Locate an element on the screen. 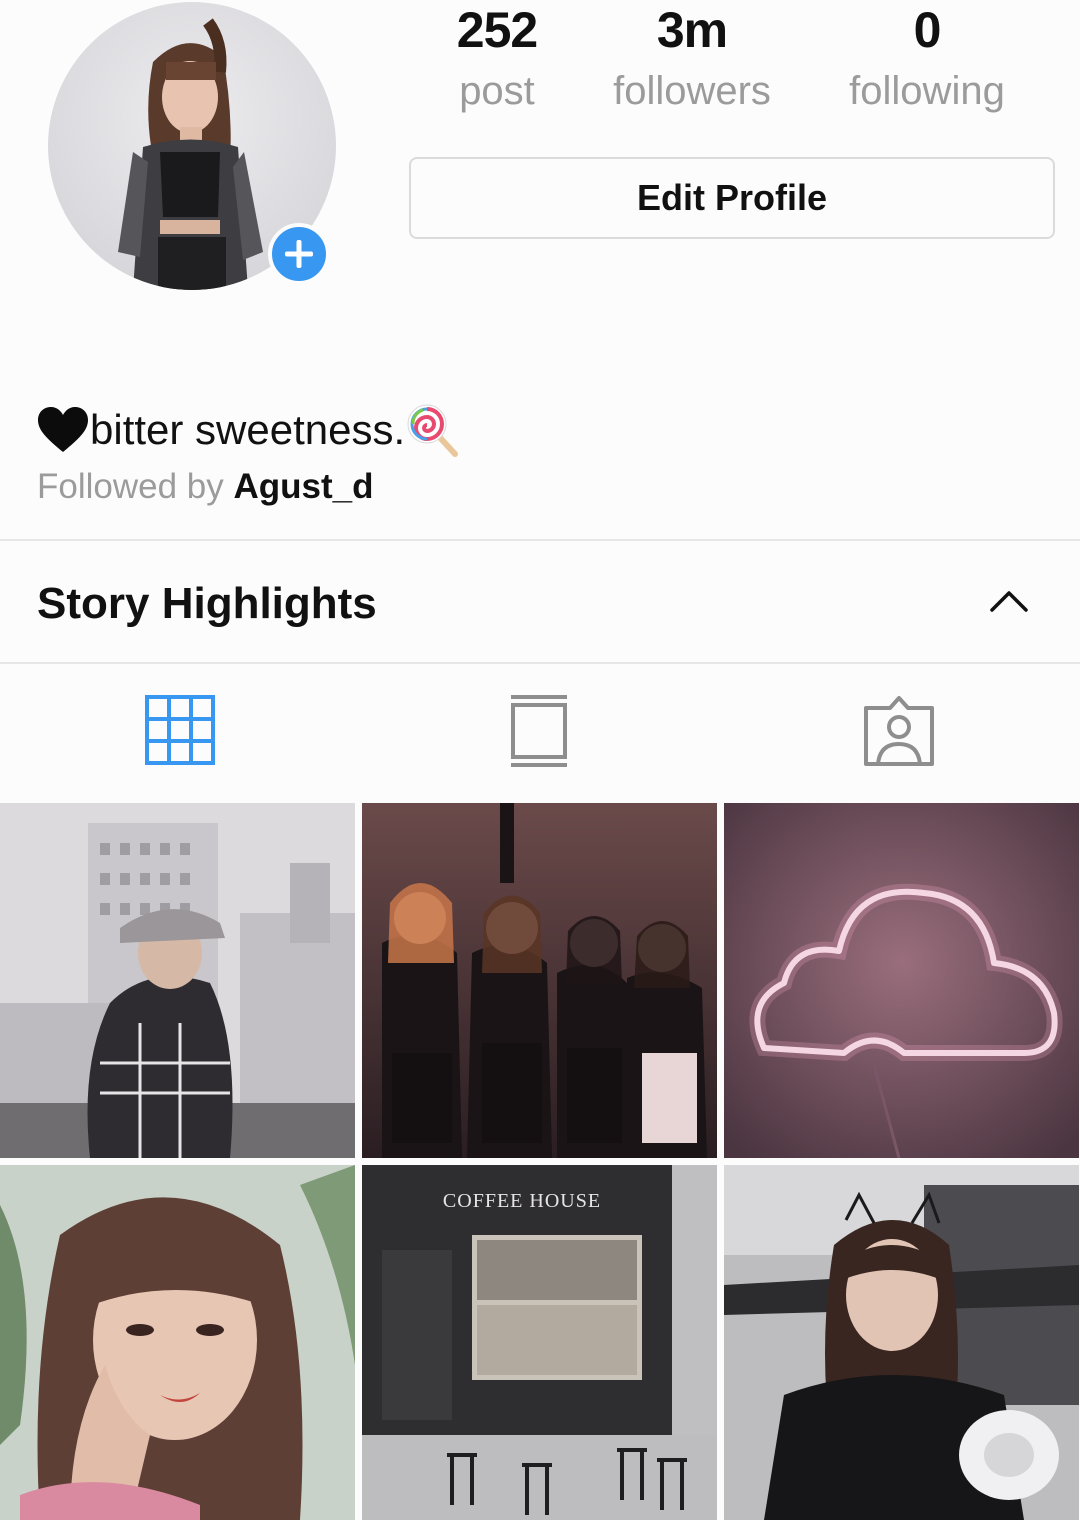 The height and width of the screenshot is (1520, 1080). profile-bio: bitter sweetness. is located at coordinates (248, 430).